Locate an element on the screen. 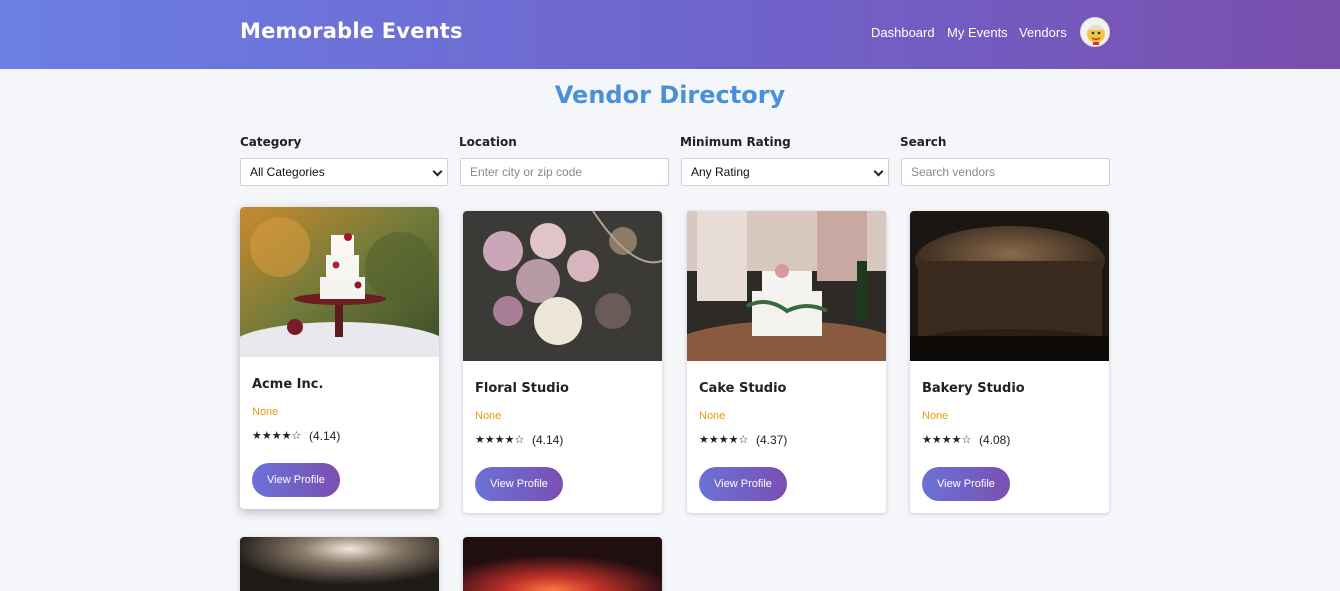  cake-cutting-photo is located at coordinates (786, 286).